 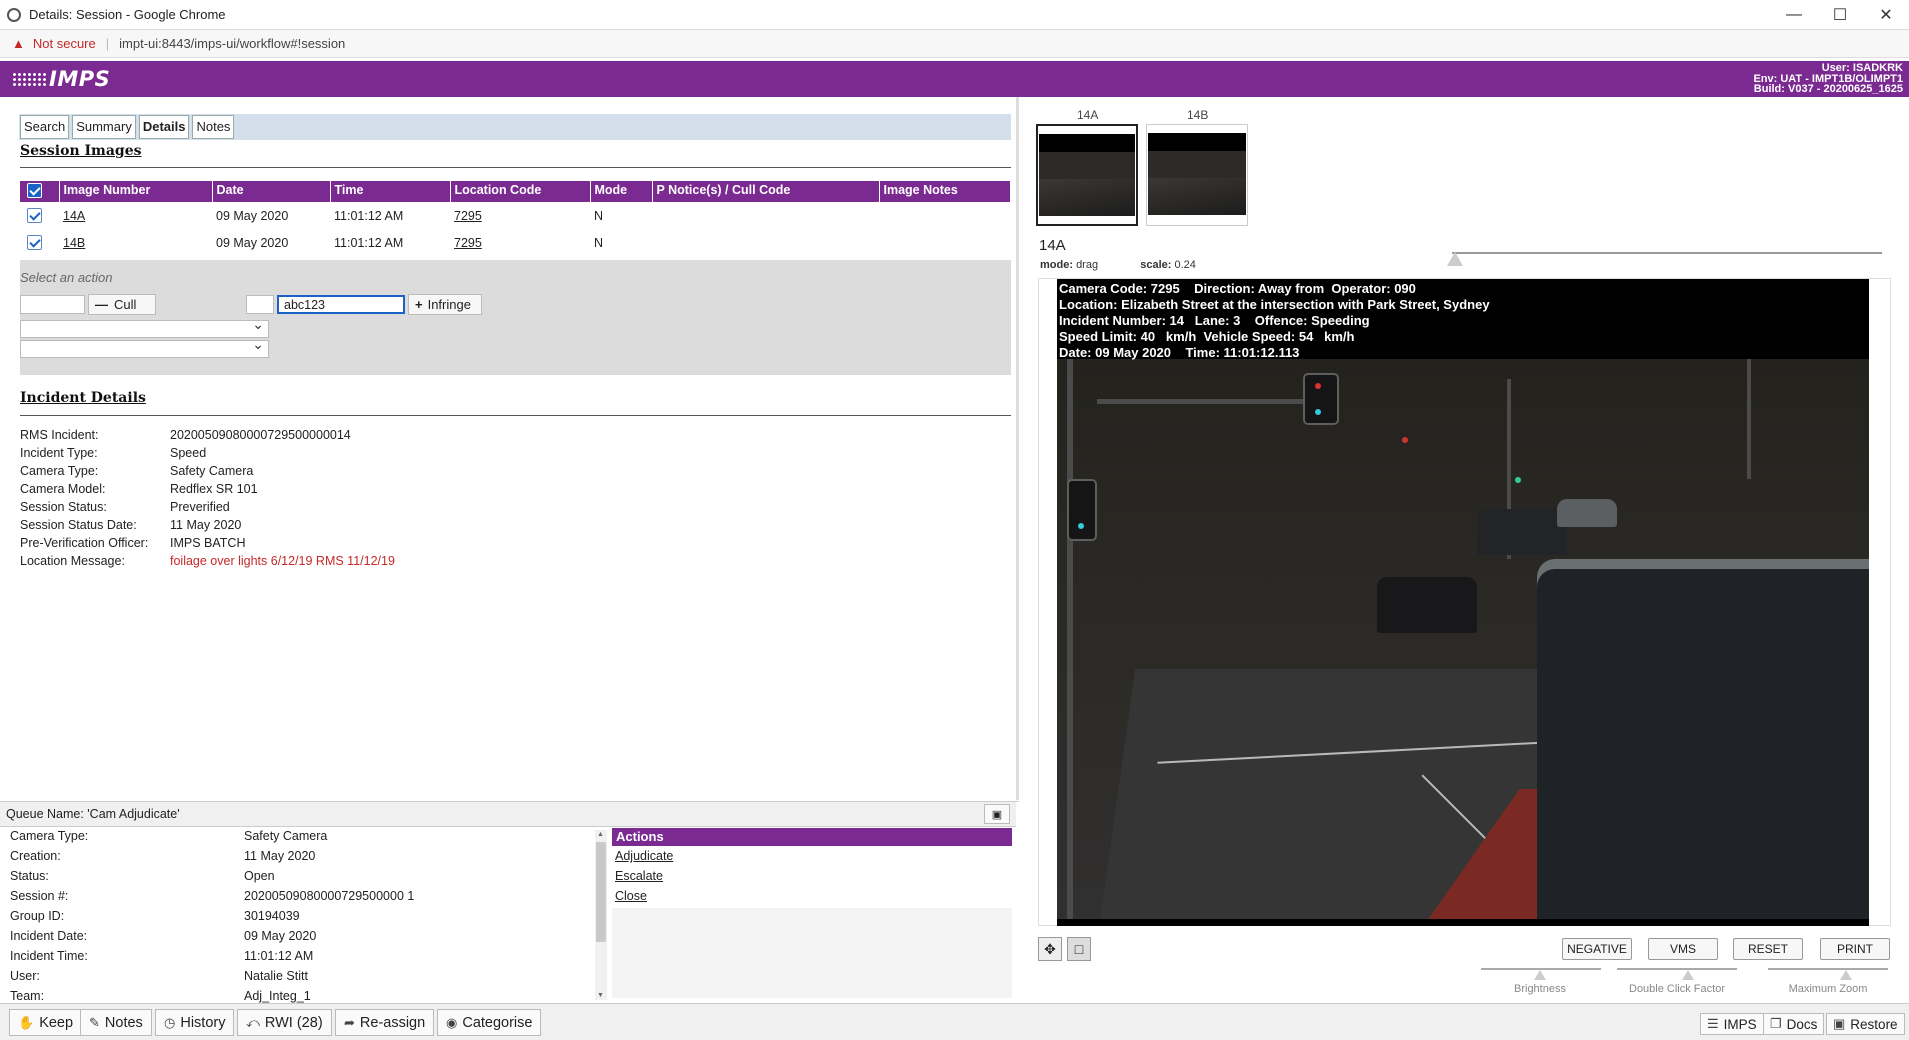 What do you see at coordinates (1855, 949) in the screenshot?
I see `print-button: PRINT` at bounding box center [1855, 949].